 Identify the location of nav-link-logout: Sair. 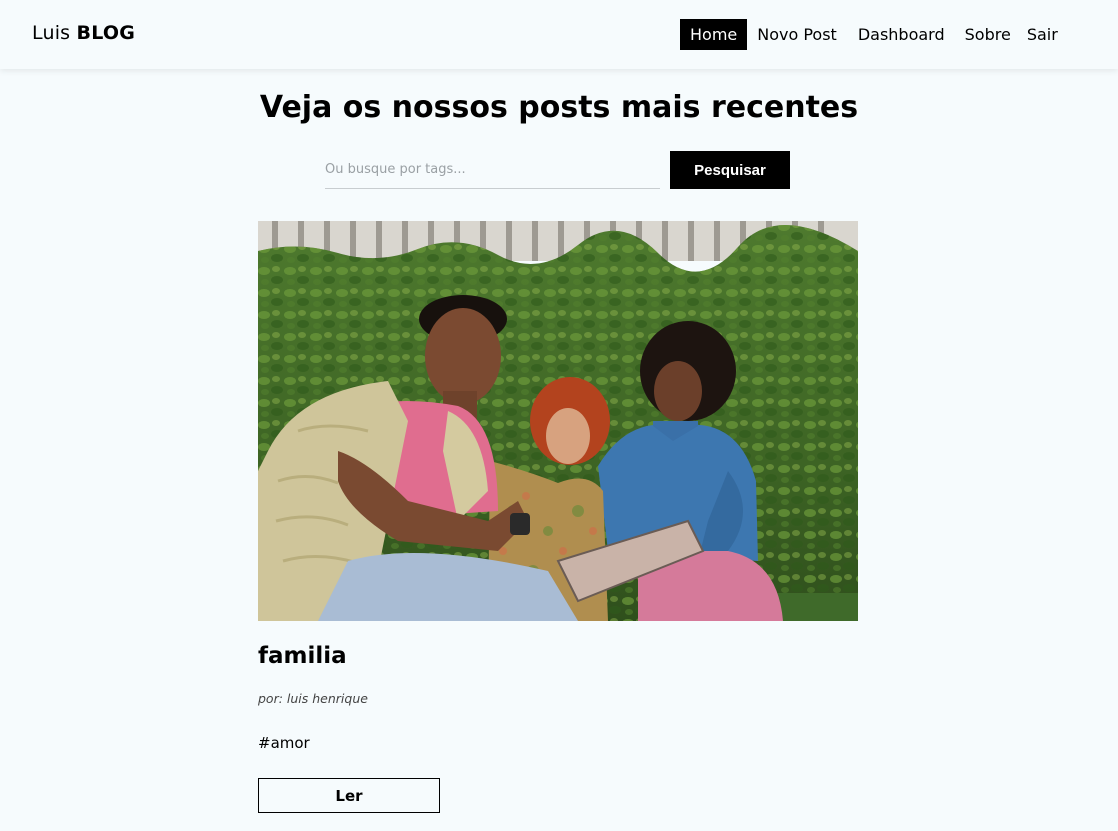
(1043, 34).